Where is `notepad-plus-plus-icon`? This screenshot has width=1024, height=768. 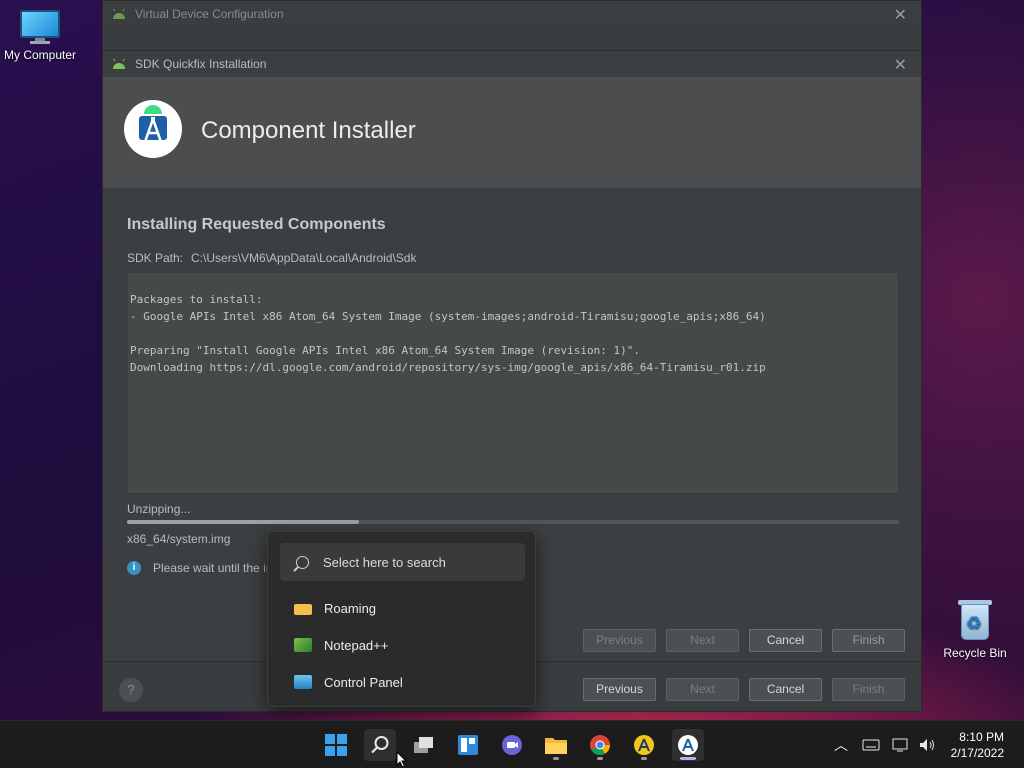 notepad-plus-plus-icon is located at coordinates (303, 645).